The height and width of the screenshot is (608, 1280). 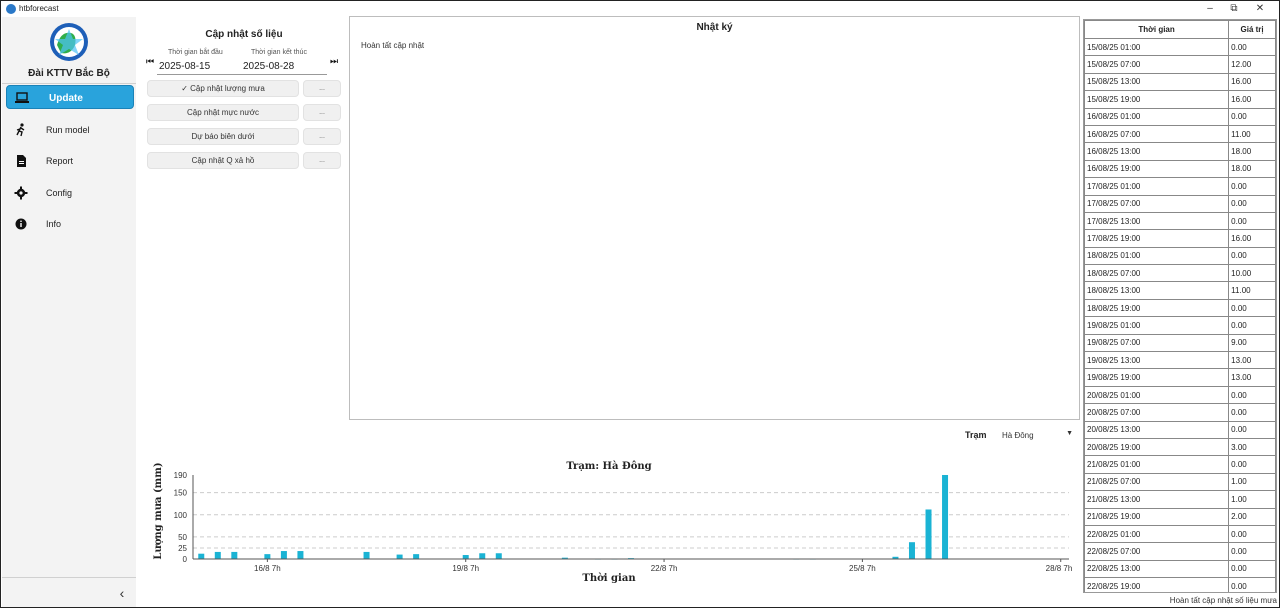 I want to click on table-row: 17/08/25 07:00 0.00, so click(x=1180, y=203).